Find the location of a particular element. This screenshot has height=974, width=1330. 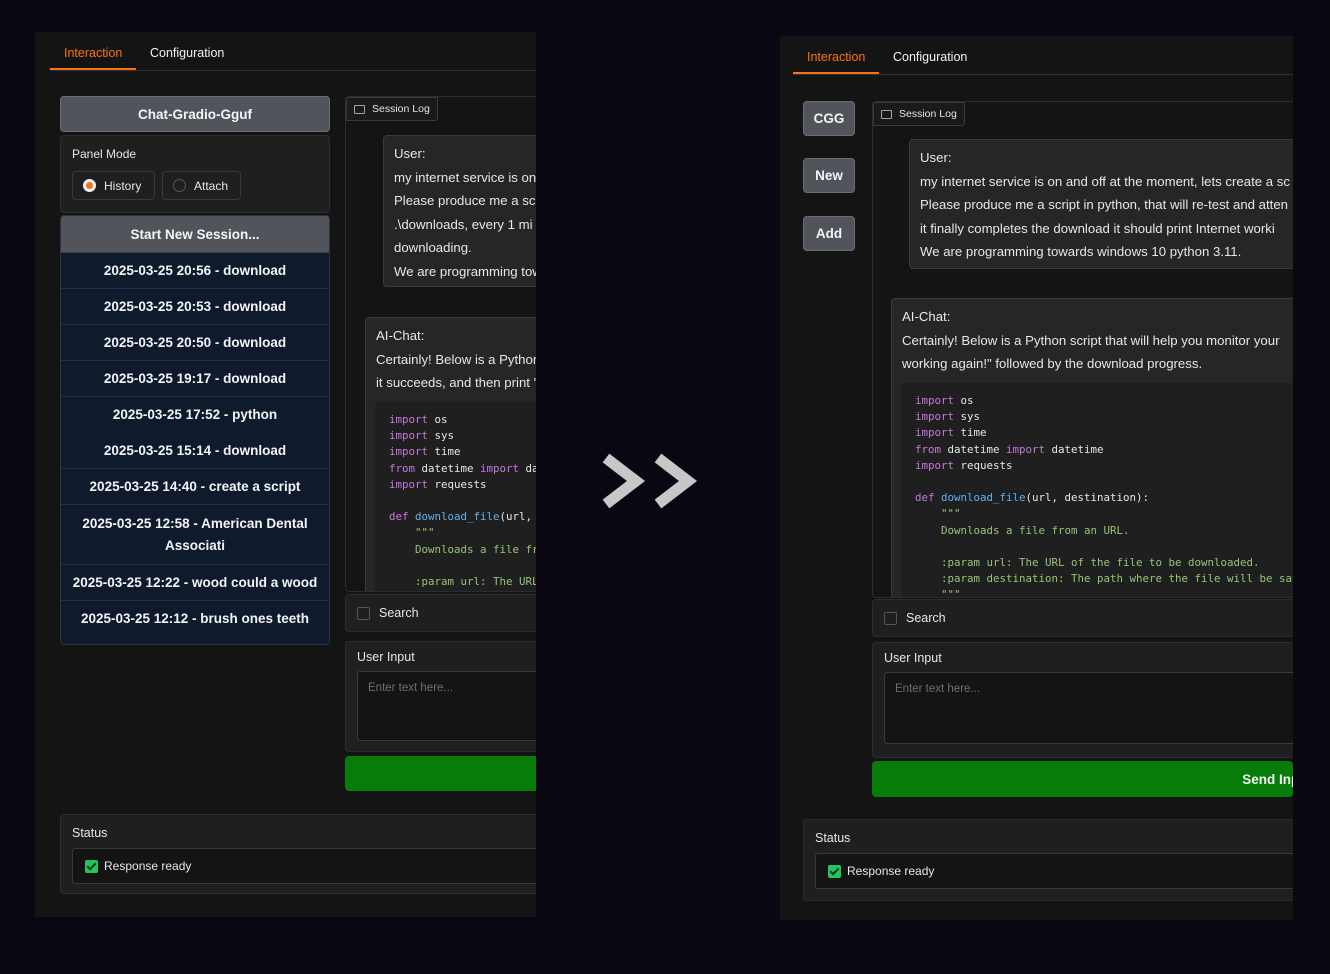

user-message-line: downloading. is located at coordinates (433, 247).